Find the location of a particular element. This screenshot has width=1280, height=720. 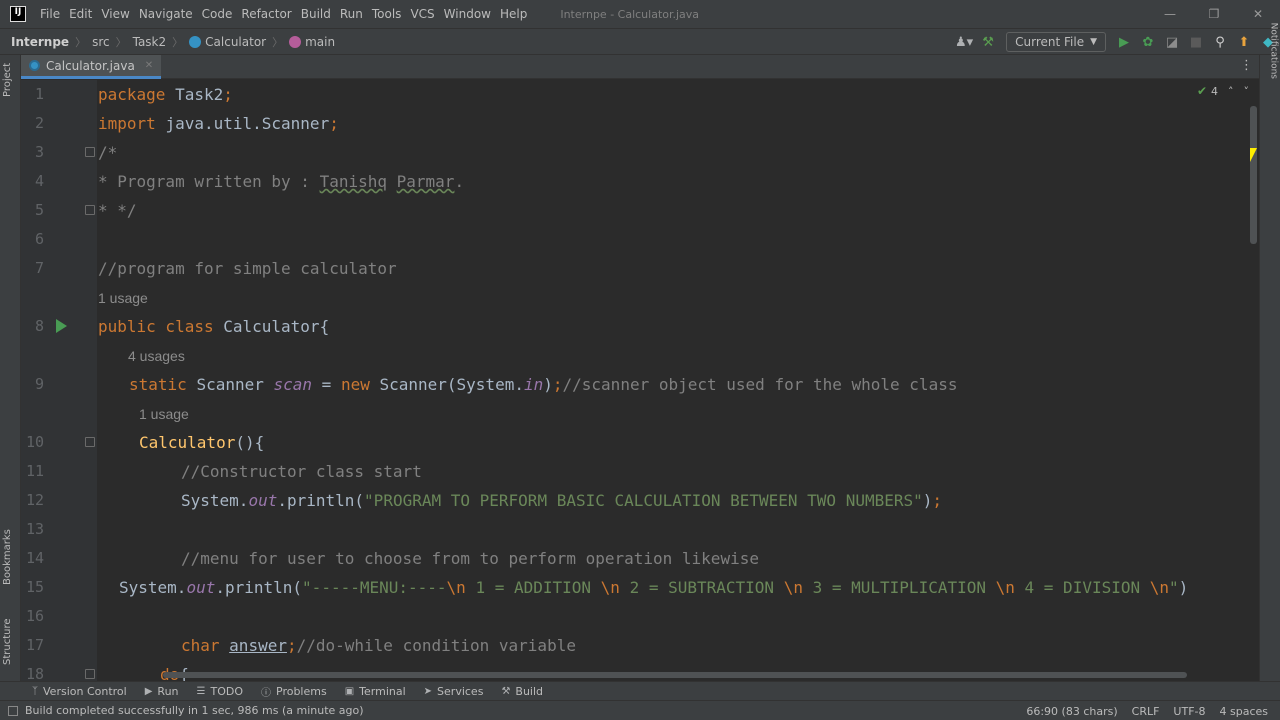

vertical-scrollbar is located at coordinates (1253, 175).